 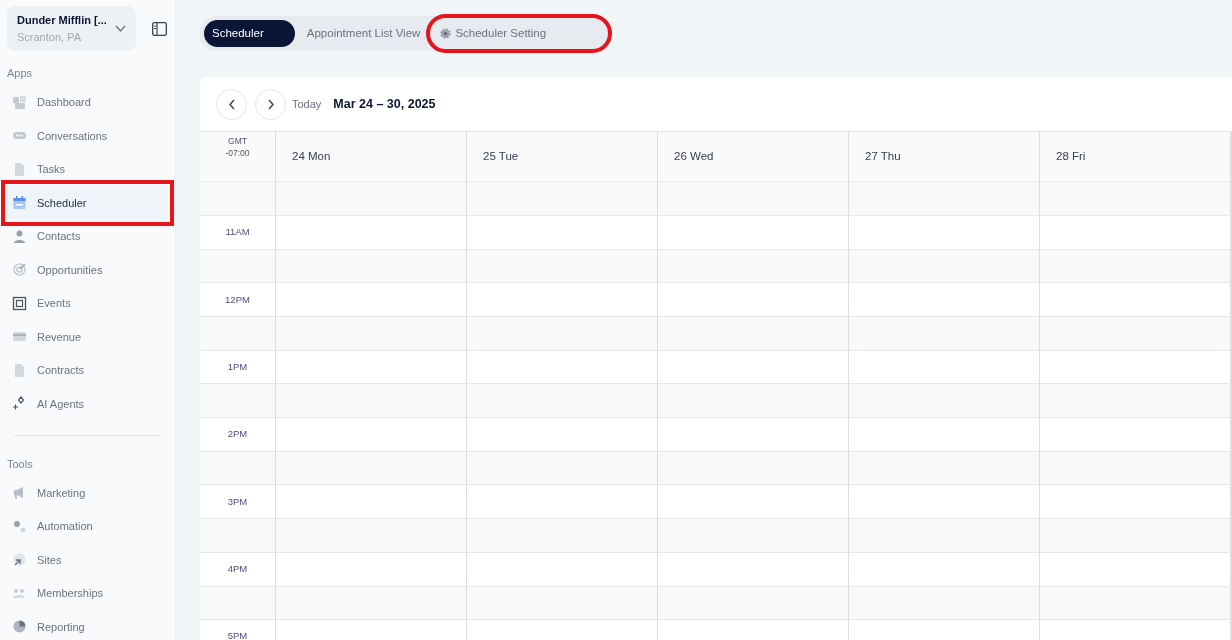 I want to click on sidebar-item: Tasks, so click(x=87, y=169).